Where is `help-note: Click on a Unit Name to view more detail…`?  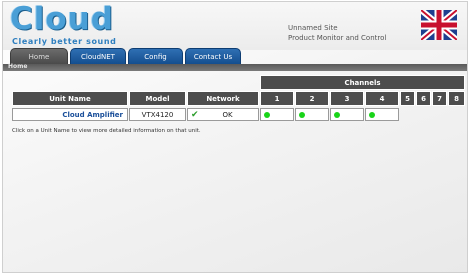 help-note: Click on a Unit Name to view more detail… is located at coordinates (106, 131).